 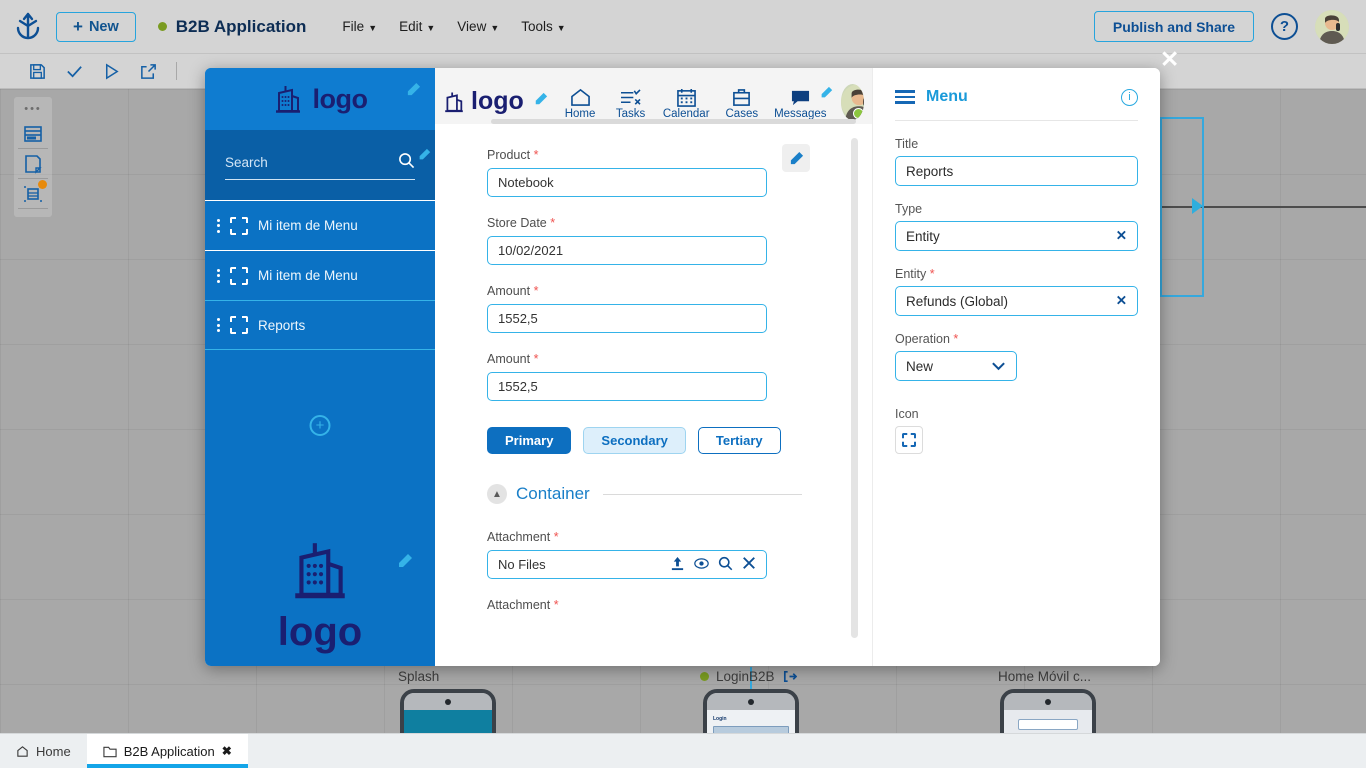 I want to click on amount-2-input: 1552,5, so click(x=627, y=386).